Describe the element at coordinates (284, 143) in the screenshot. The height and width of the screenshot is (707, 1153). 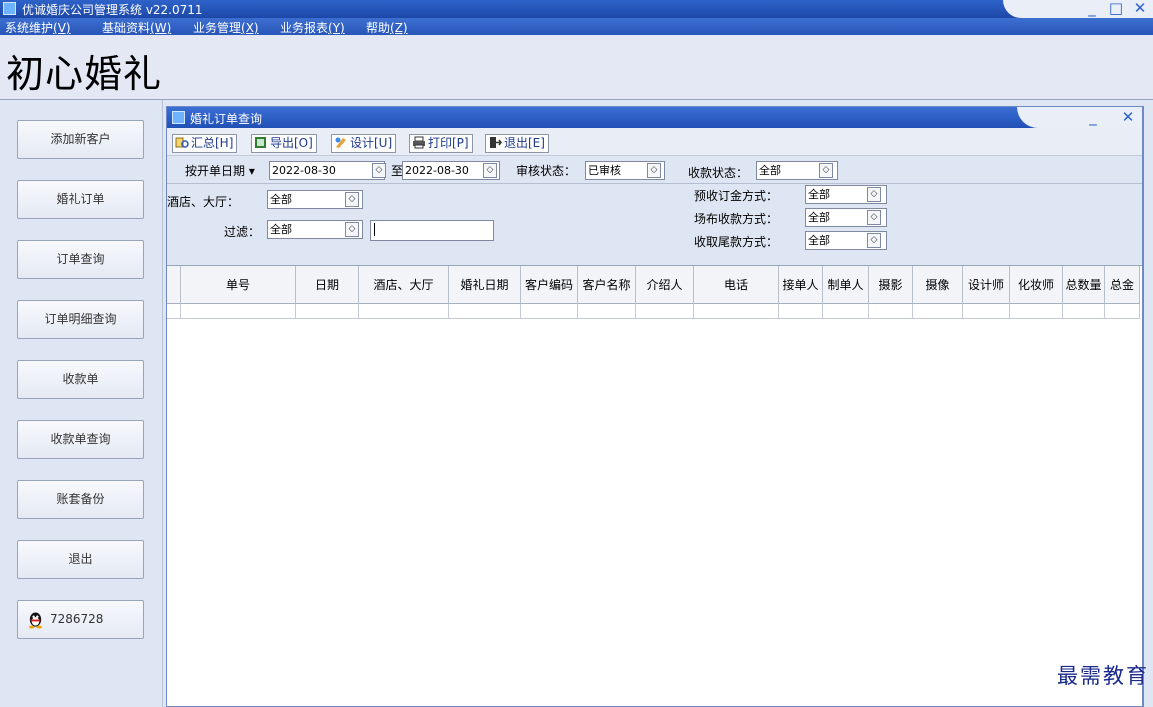
I see `export-button: 导出[O]` at that location.